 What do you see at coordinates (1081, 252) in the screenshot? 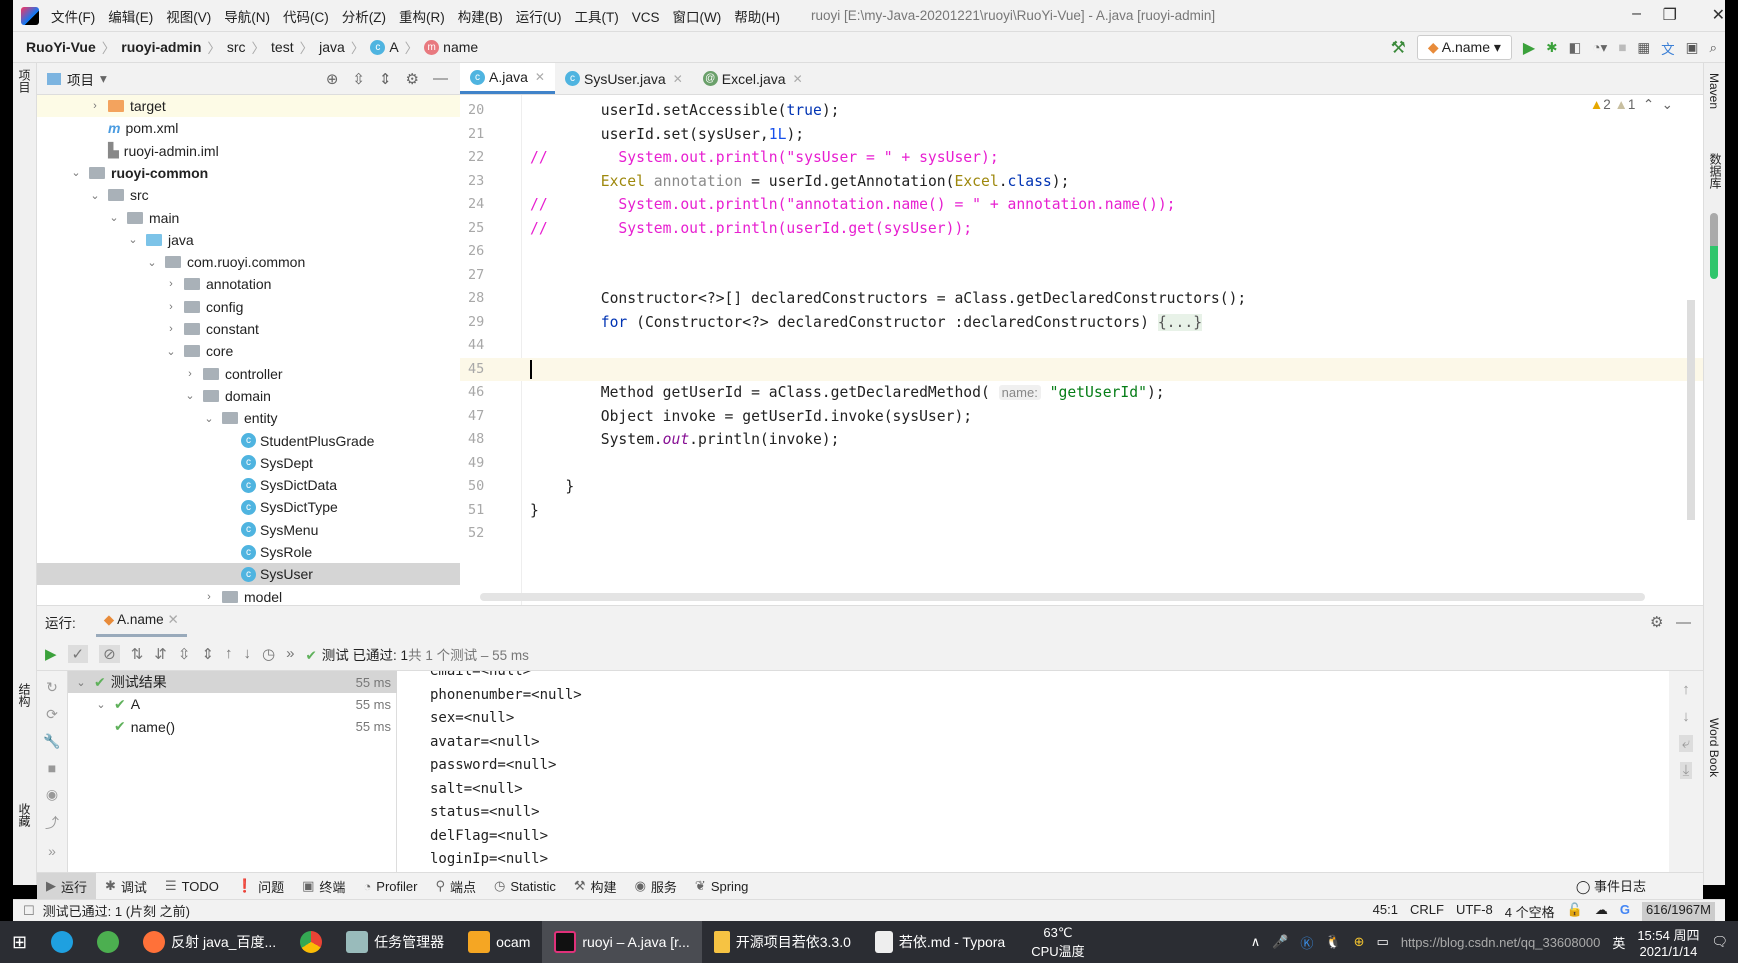
I see `code-line: 26` at bounding box center [1081, 252].